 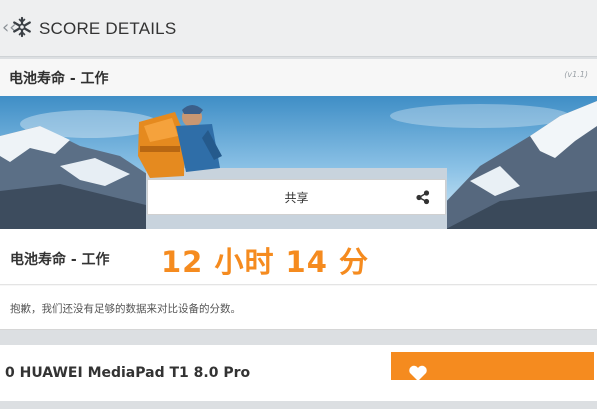 I want to click on top-bar: ‹‹ SCORE DETAILS, so click(x=298, y=28).